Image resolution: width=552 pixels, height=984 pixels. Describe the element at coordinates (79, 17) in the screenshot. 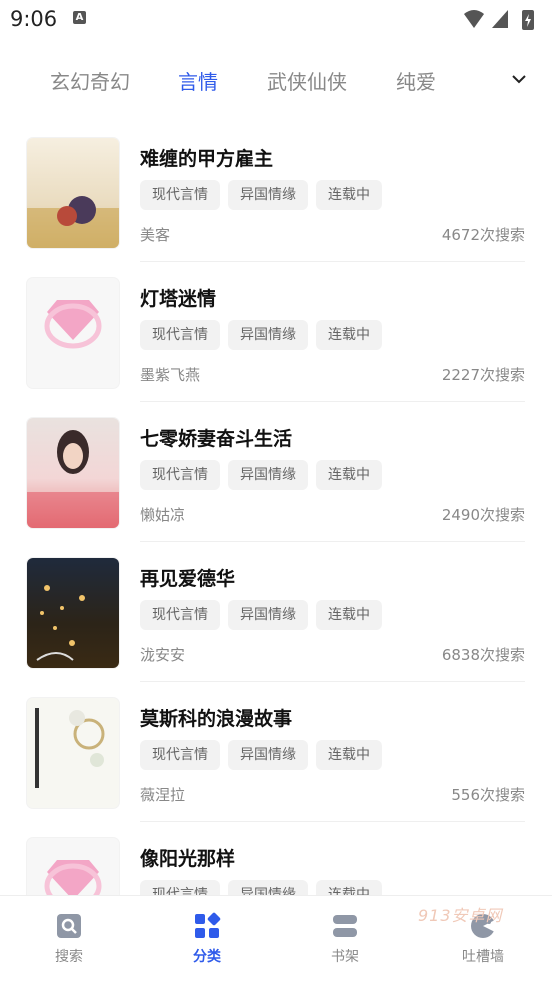

I see `notification-icon: A` at that location.